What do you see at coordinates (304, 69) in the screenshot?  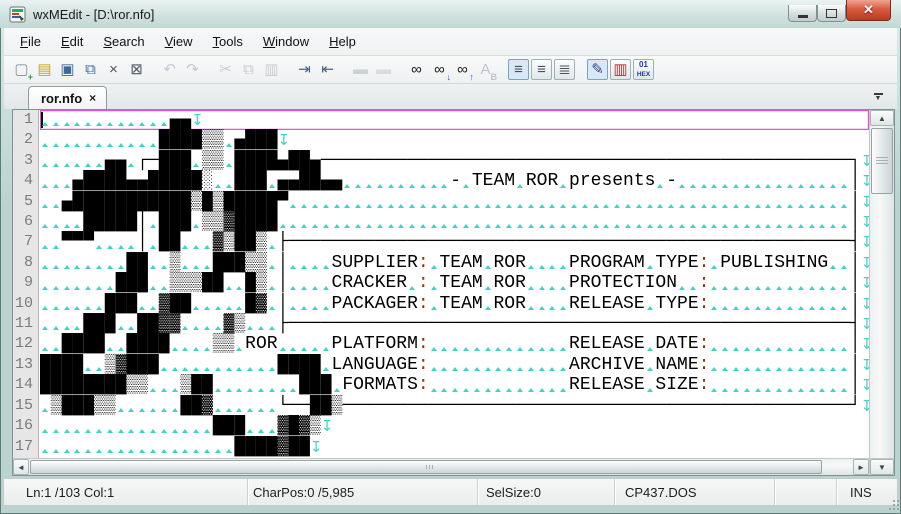 I see `indent-icon: ⇥` at bounding box center [304, 69].